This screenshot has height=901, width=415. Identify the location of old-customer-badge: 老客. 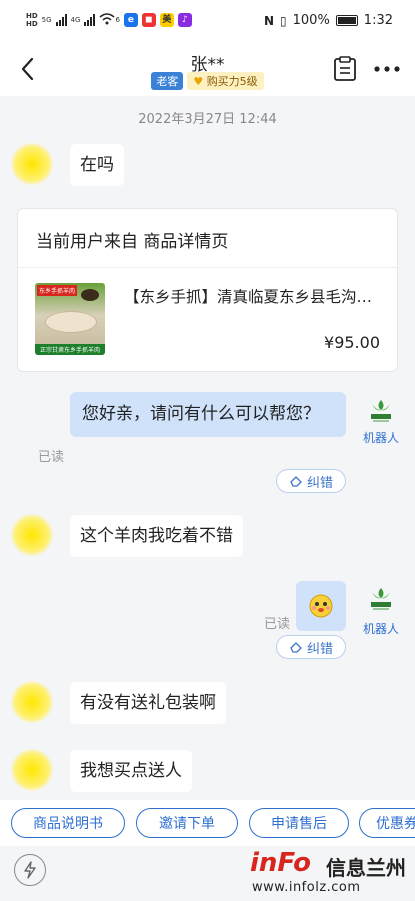
(167, 81).